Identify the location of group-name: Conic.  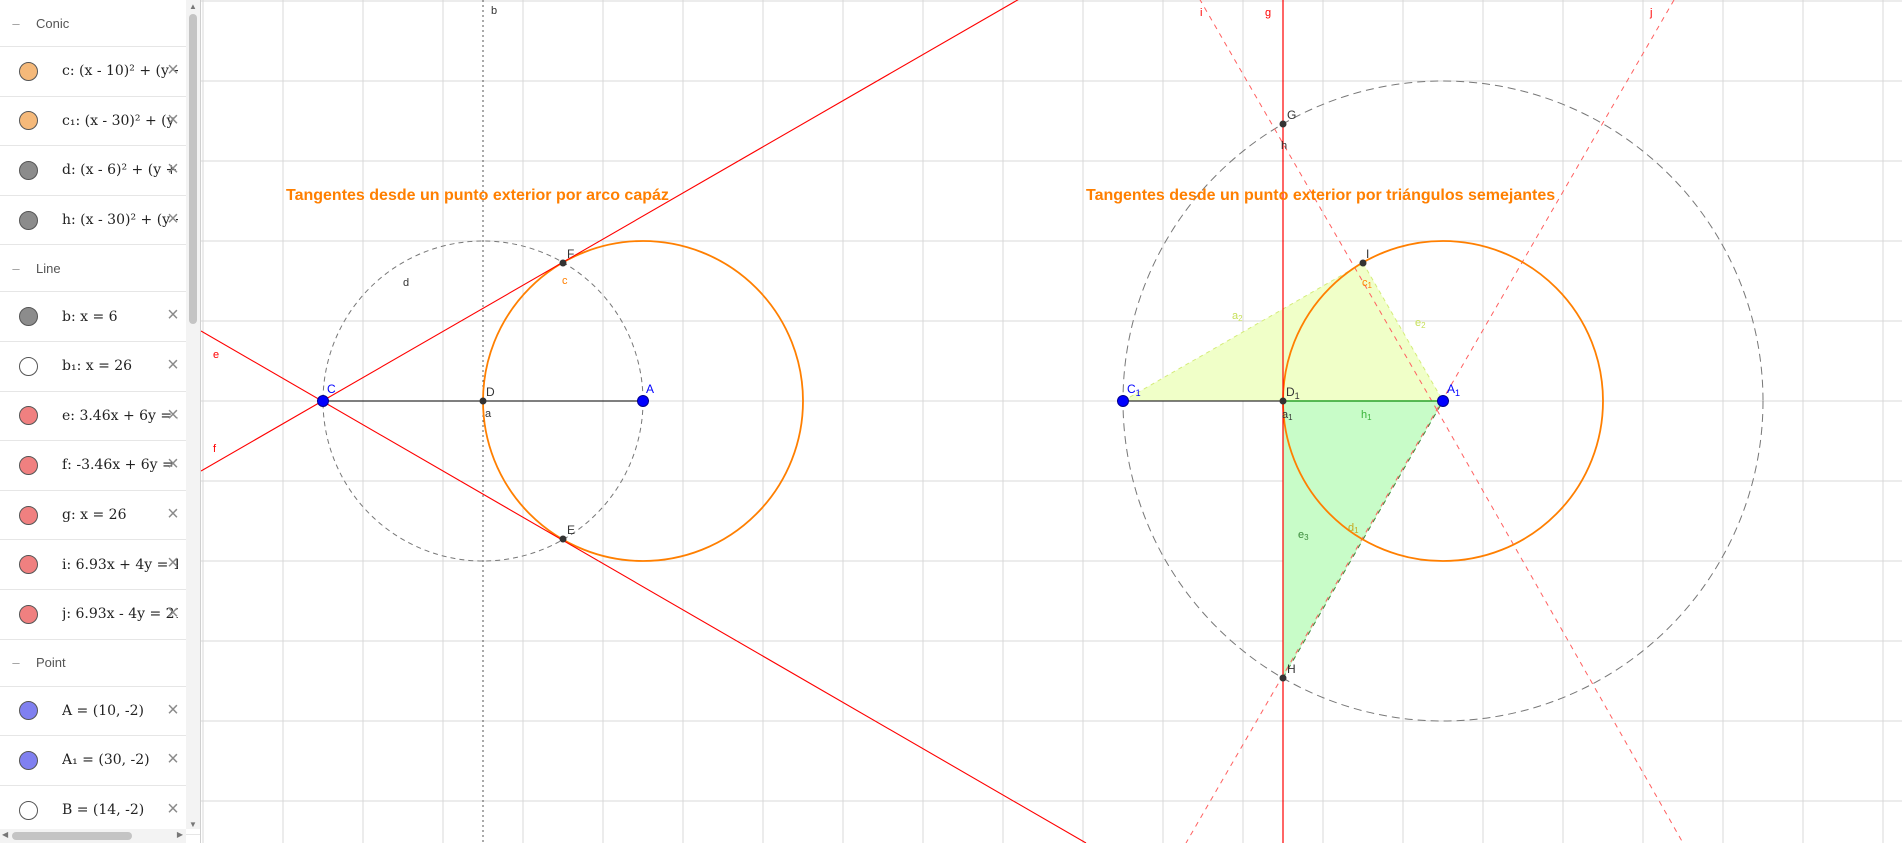
(53, 23).